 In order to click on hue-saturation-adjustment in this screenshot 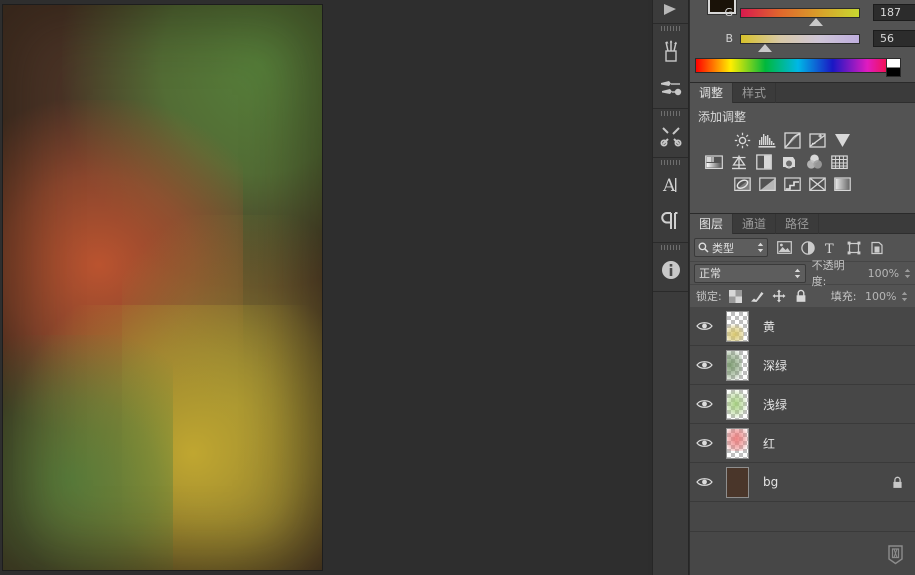, I will do `click(714, 162)`.